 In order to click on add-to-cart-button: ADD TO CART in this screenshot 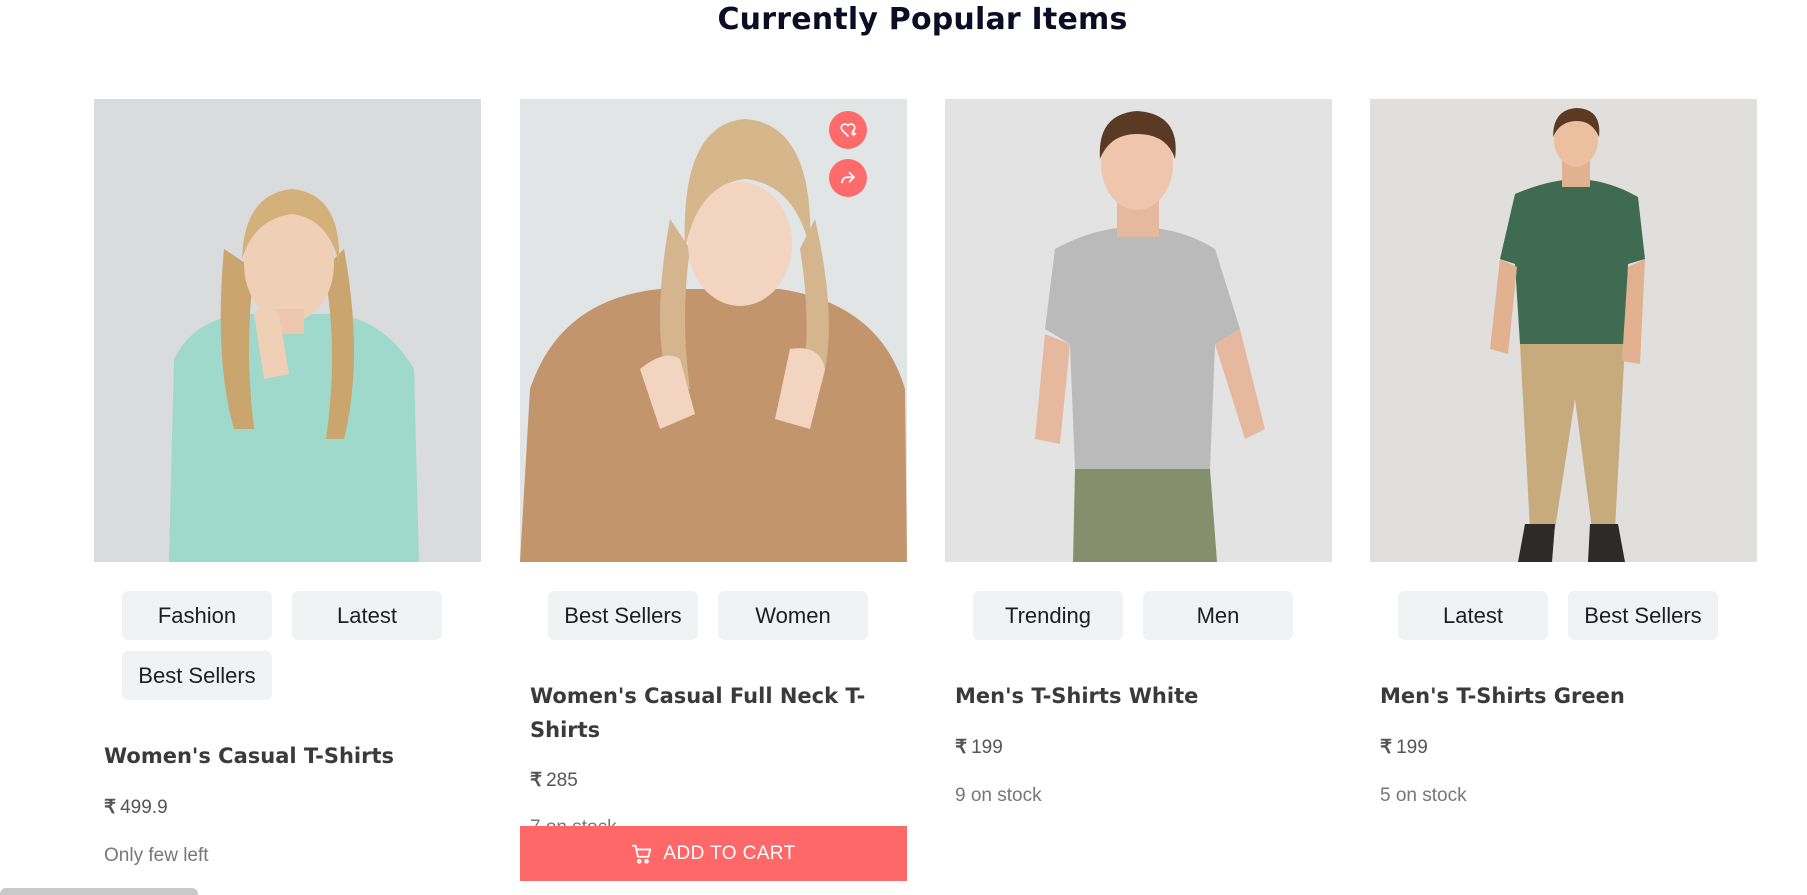, I will do `click(713, 853)`.